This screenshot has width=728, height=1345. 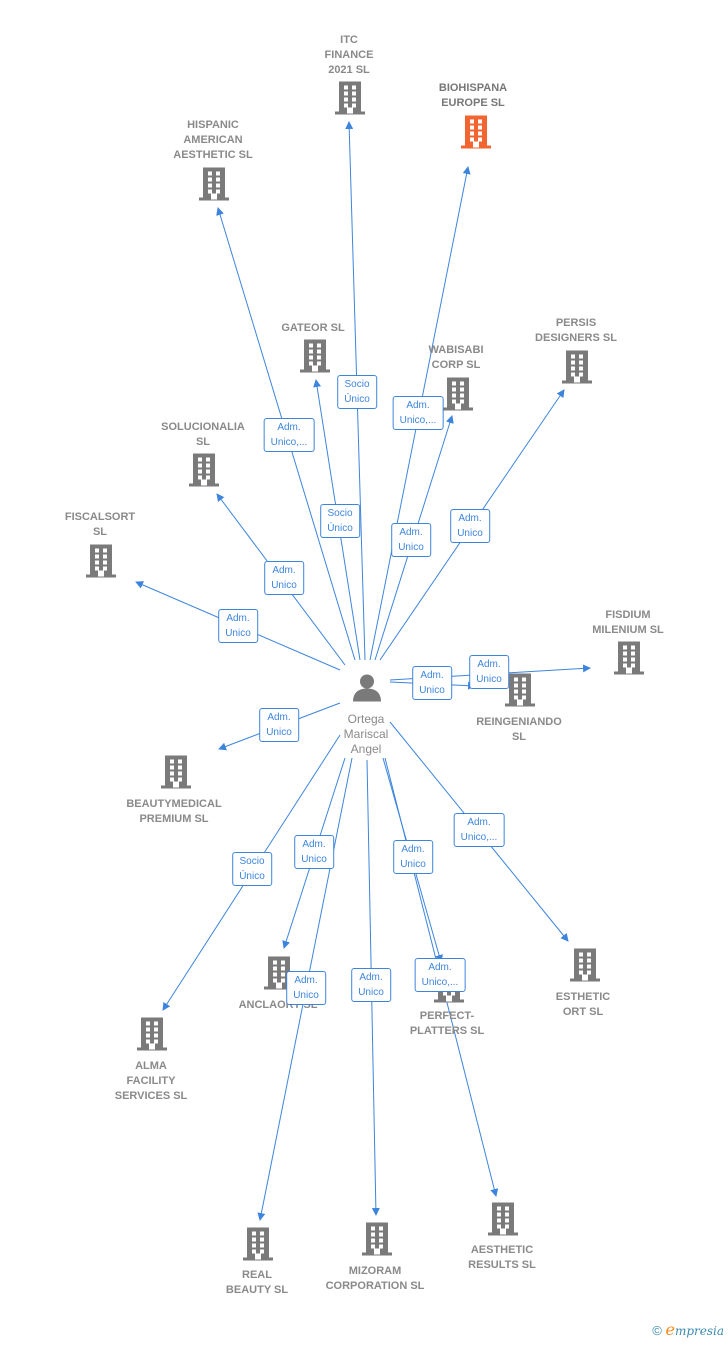 What do you see at coordinates (151, 1096) in the screenshot?
I see `company-name-line: SERVICES SL` at bounding box center [151, 1096].